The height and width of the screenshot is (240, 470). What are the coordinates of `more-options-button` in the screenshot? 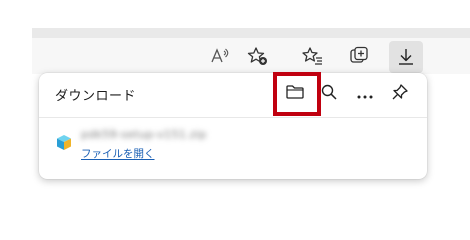 It's located at (365, 94).